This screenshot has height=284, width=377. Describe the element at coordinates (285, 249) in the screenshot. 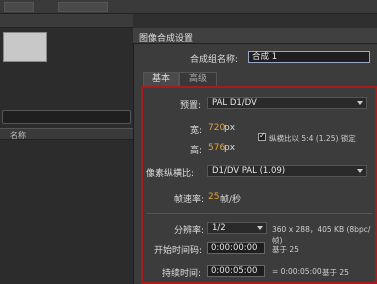

I see `start-timecode-base: 基于 25` at that location.